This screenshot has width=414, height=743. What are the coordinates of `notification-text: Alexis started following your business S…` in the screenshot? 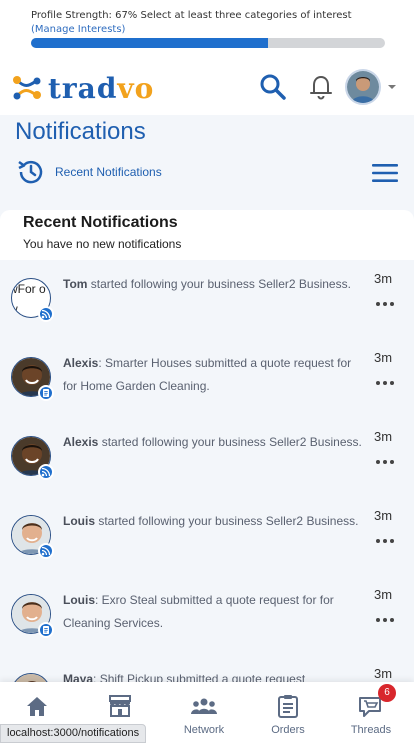 It's located at (213, 442).